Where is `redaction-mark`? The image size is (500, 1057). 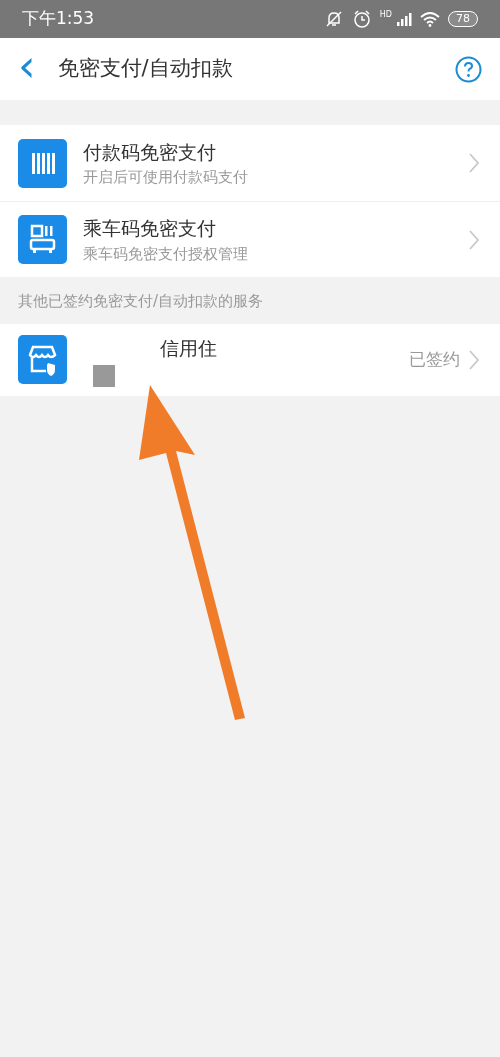
redaction-mark is located at coordinates (104, 376).